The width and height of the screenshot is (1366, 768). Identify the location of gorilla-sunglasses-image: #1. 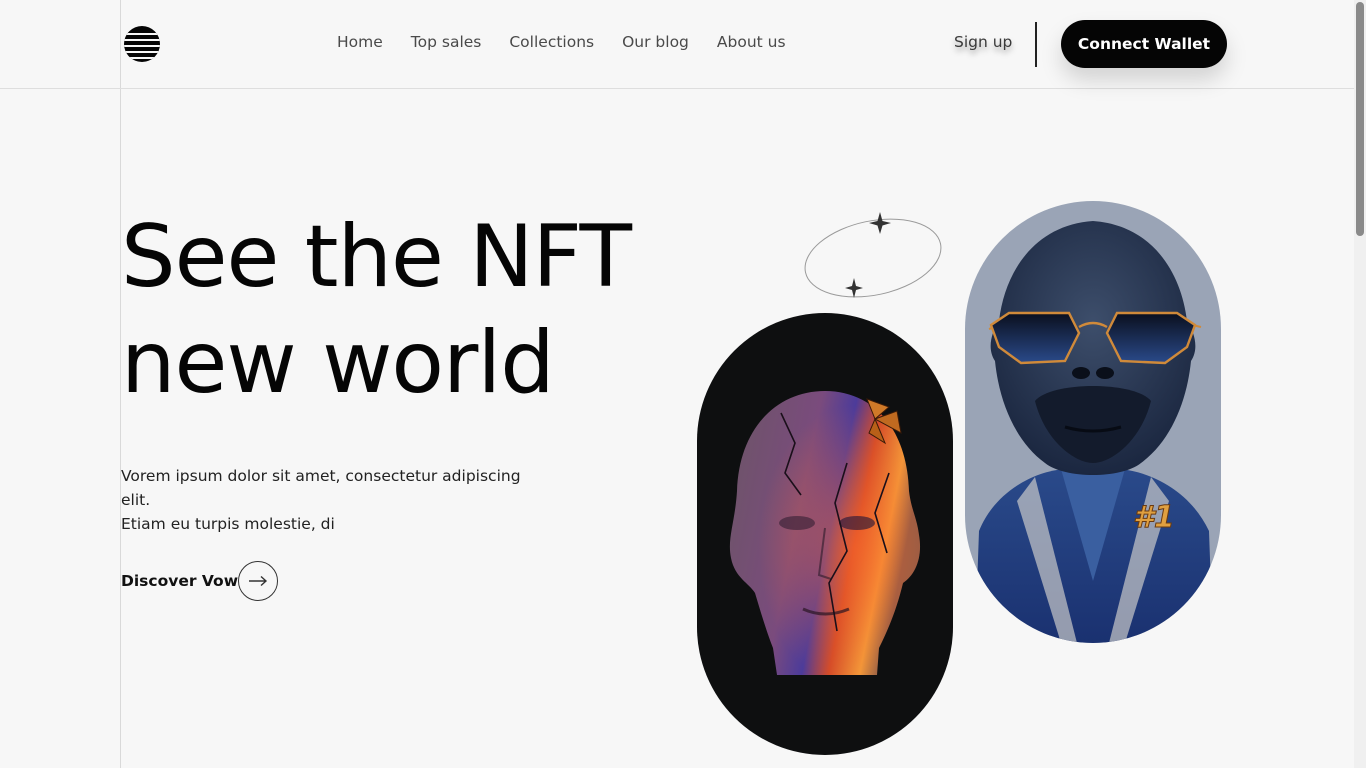
(1094, 432).